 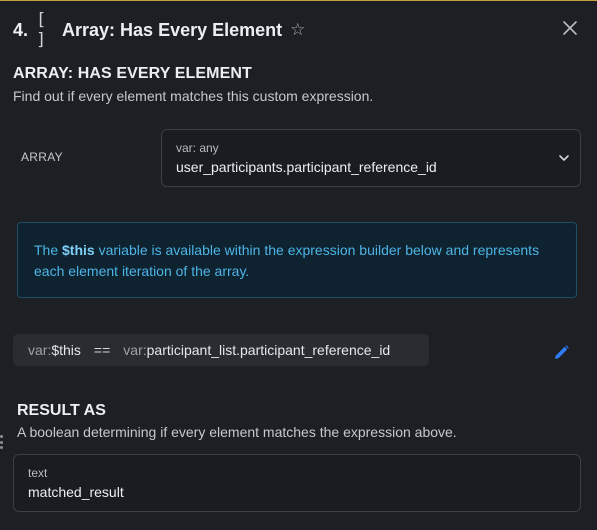 What do you see at coordinates (297, 483) in the screenshot?
I see `result-variable-field: text matched_result` at bounding box center [297, 483].